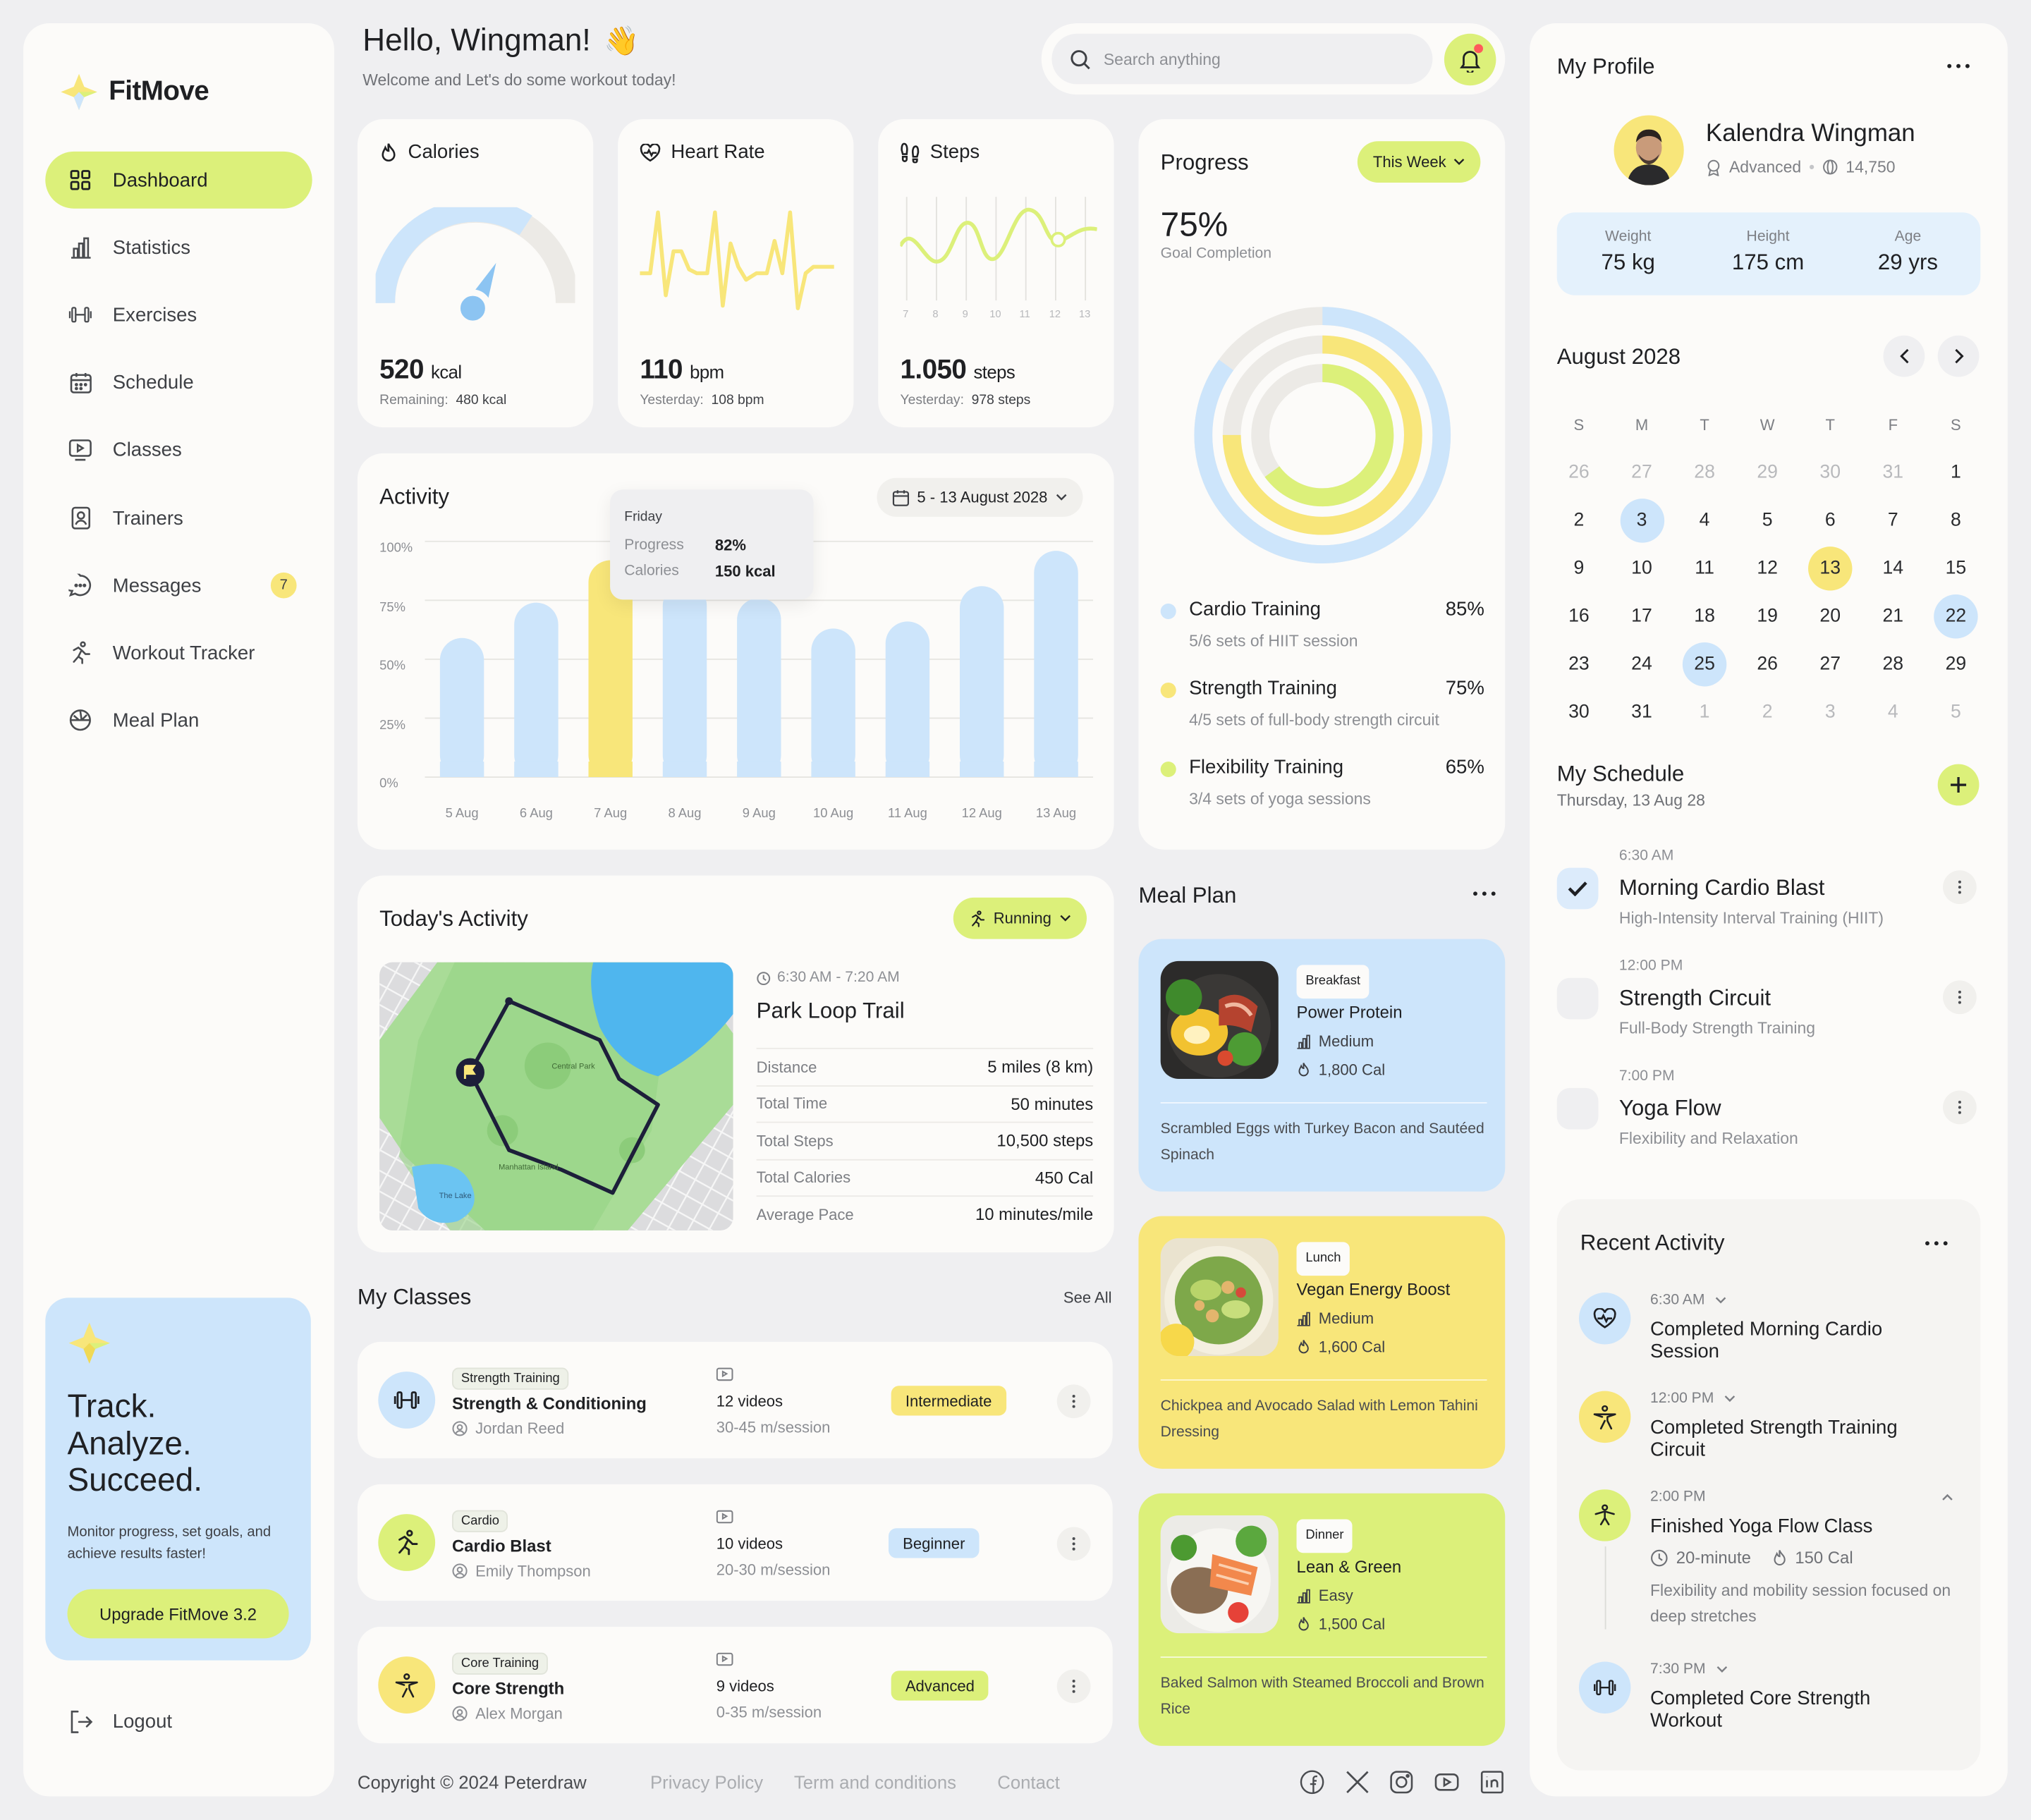 The width and height of the screenshot is (2031, 1820). I want to click on search-input: Search anything, so click(1242, 59).